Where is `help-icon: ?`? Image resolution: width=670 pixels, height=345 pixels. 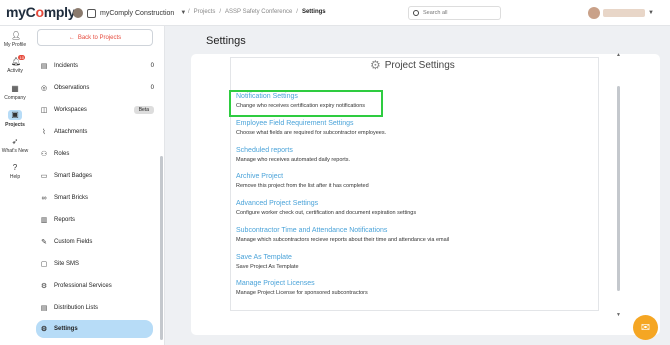
help-icon: ? is located at coordinates (15, 167).